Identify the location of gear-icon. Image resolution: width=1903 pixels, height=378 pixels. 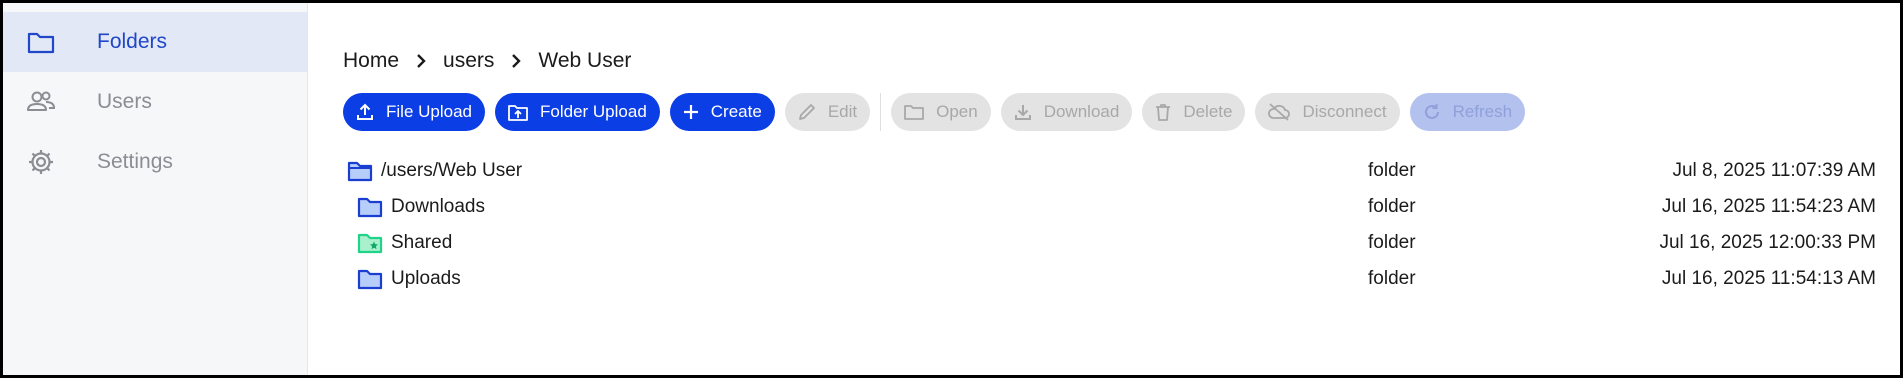
(38, 162).